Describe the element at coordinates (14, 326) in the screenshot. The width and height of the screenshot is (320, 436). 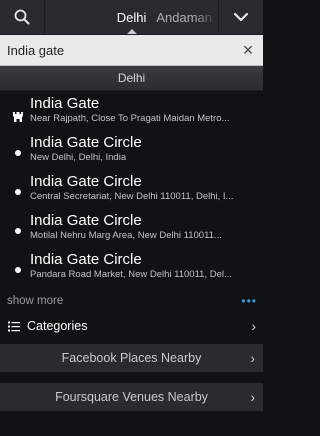
I see `list-icon` at that location.